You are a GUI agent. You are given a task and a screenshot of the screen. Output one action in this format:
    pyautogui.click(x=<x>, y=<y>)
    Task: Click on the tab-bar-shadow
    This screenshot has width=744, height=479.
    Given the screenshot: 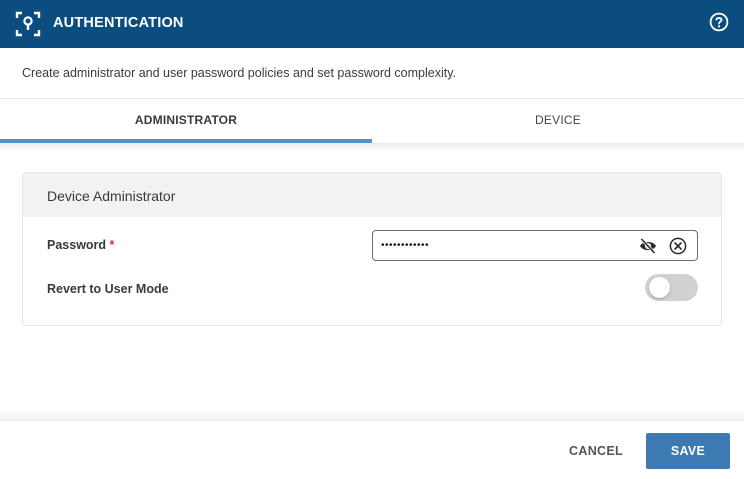 What is the action you would take?
    pyautogui.click(x=372, y=147)
    